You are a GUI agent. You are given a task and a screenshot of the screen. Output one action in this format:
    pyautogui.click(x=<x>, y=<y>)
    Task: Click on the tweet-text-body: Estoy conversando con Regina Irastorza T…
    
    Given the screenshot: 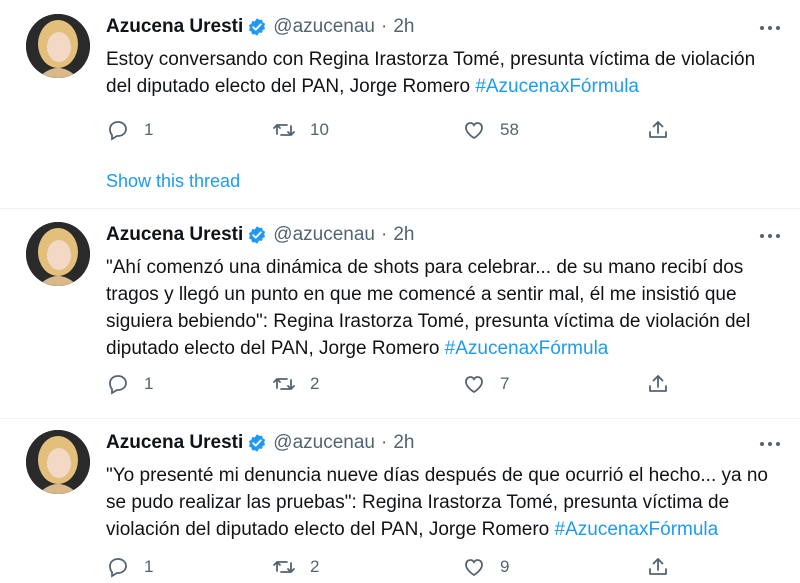 What is the action you would take?
    pyautogui.click(x=431, y=73)
    